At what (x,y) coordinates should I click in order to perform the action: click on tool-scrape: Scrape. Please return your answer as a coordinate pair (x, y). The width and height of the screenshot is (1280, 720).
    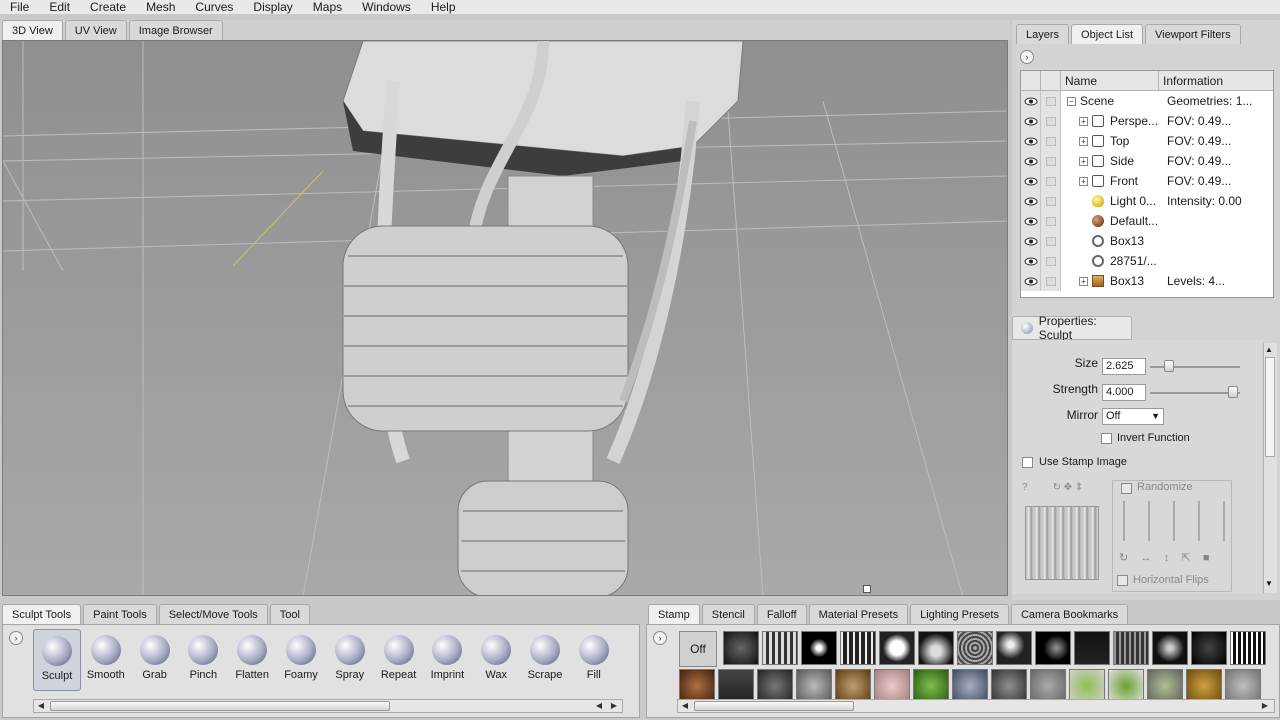
    Looking at the image, I should click on (545, 660).